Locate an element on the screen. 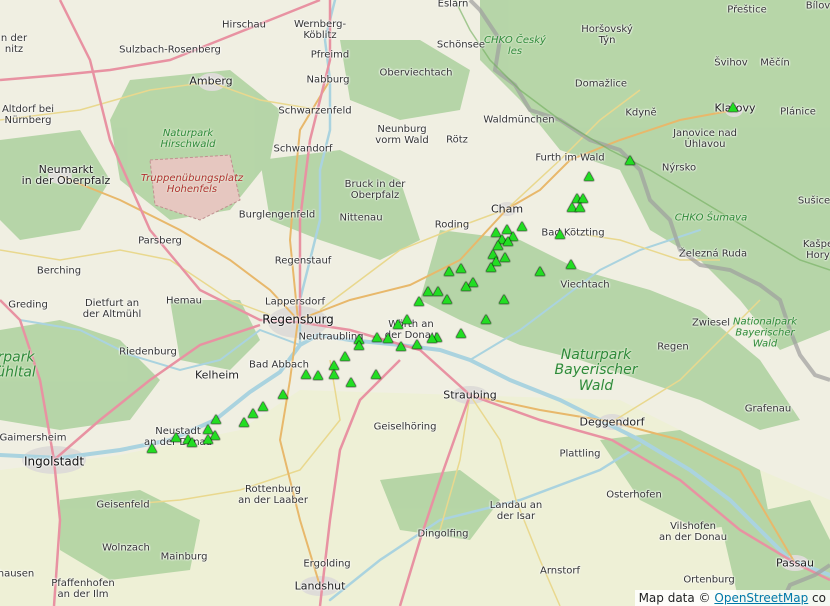 This screenshot has height=606, width=830. area-label-chko-sumava: CHKO Šumava is located at coordinates (711, 218).